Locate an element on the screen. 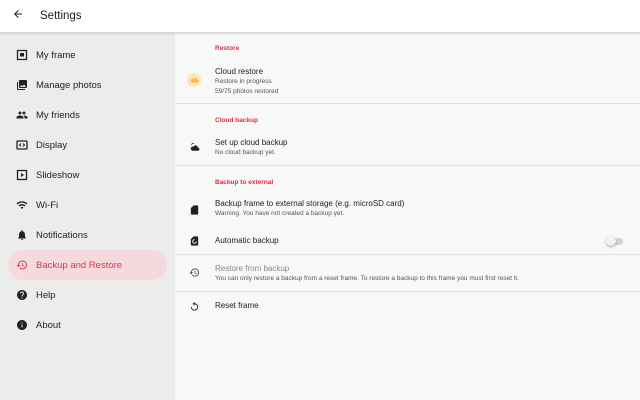 This screenshot has width=640, height=400. section-header-restore: Restore is located at coordinates (227, 48).